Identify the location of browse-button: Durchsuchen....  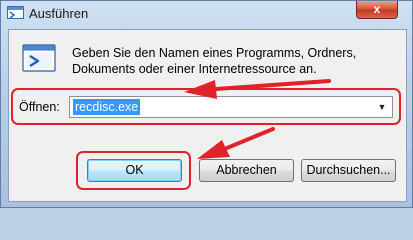
(348, 170).